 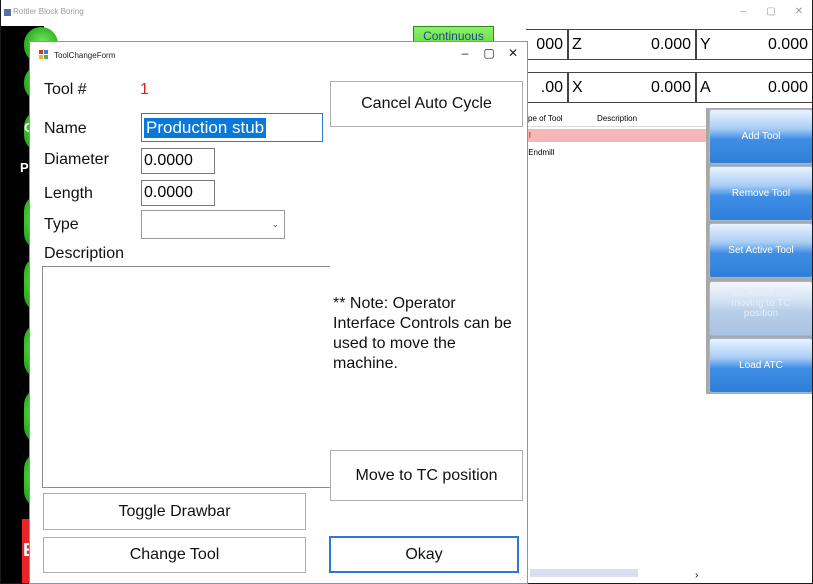 What do you see at coordinates (213, 224) in the screenshot?
I see `type-dropdown: ⌄` at bounding box center [213, 224].